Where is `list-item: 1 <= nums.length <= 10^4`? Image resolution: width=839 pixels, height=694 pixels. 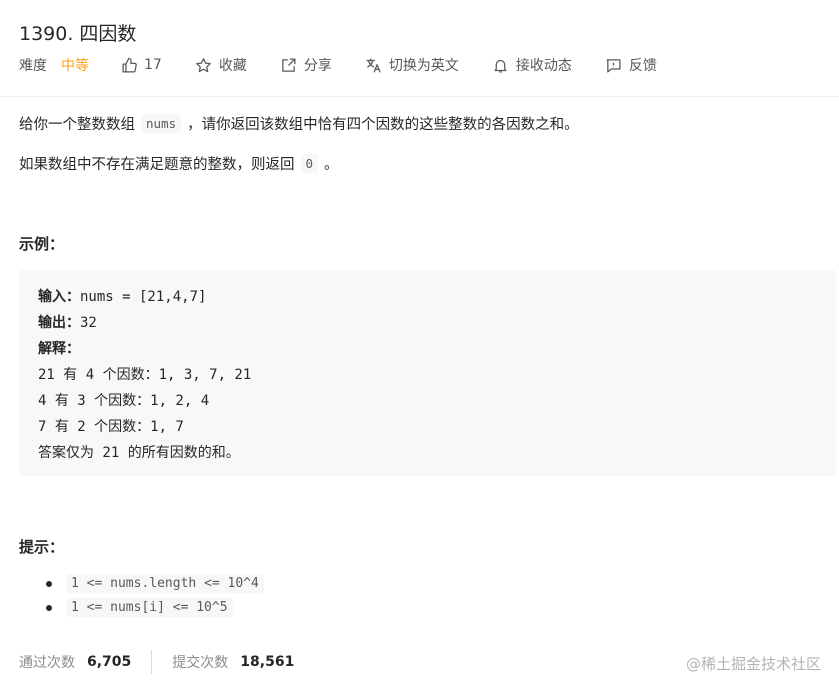
list-item: 1 <= nums.length <= 10^4 is located at coordinates (155, 583).